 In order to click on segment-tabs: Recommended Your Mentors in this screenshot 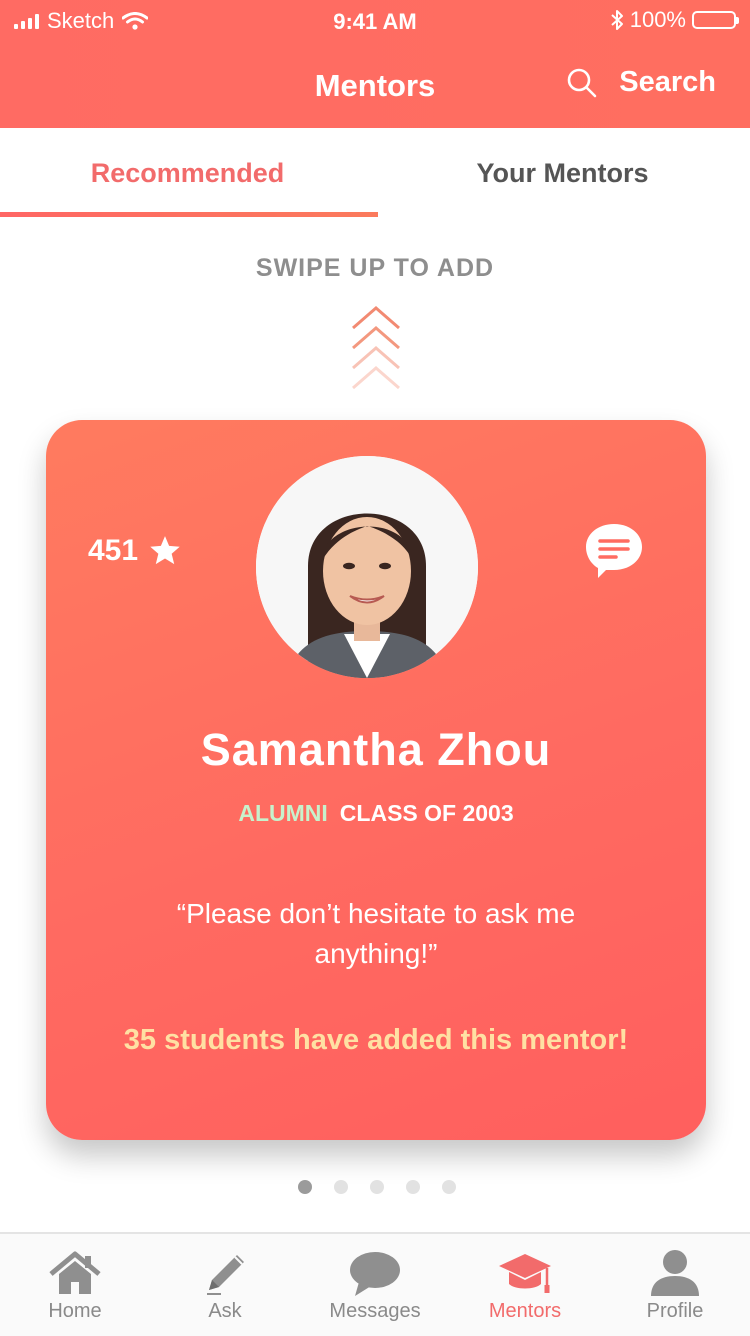, I will do `click(375, 174)`.